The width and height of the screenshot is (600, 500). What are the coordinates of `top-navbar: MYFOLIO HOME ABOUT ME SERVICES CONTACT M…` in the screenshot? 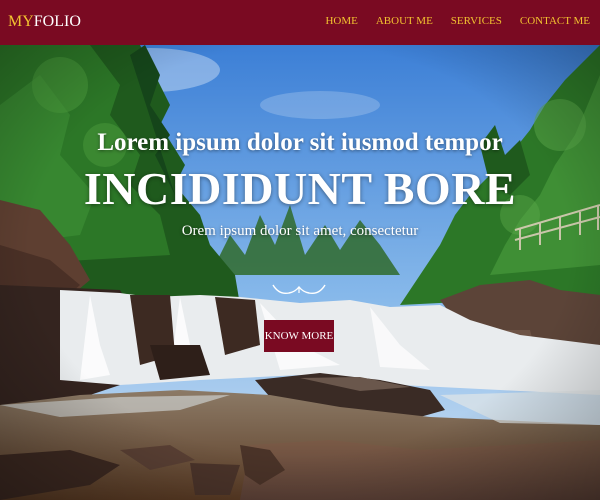 It's located at (300, 22).